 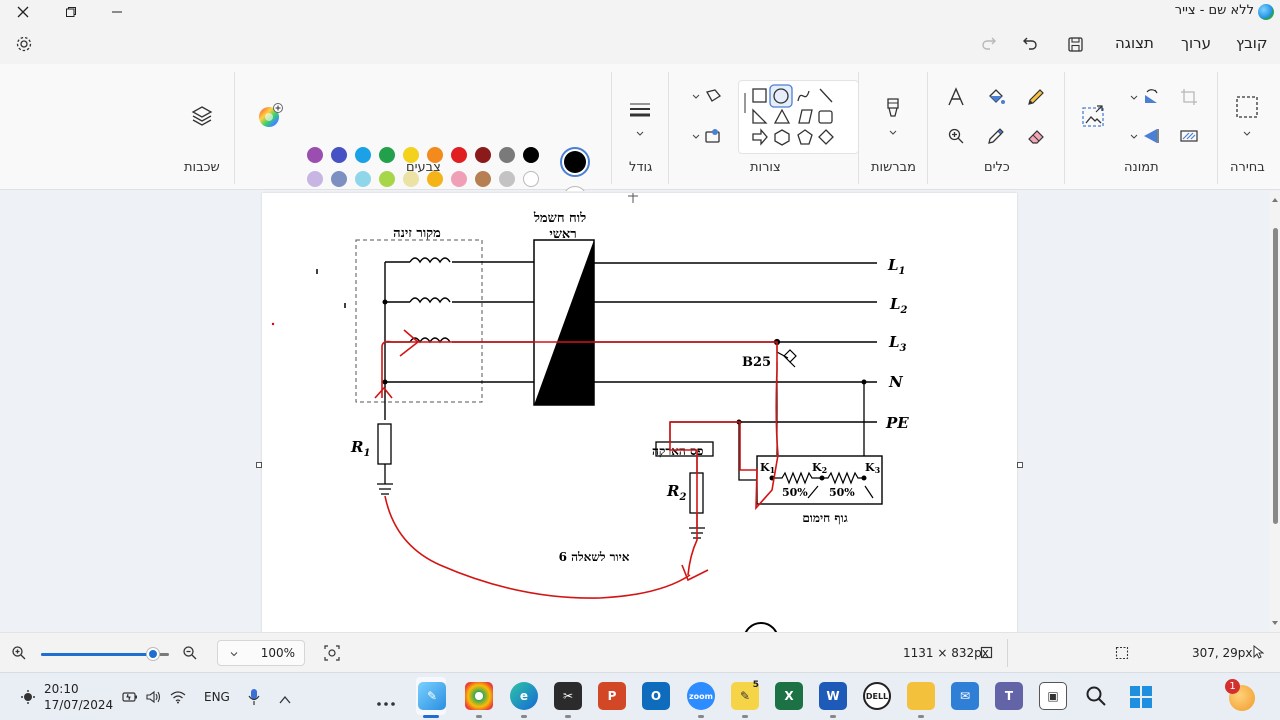 I want to click on wifi-icon, so click(x=178, y=698).